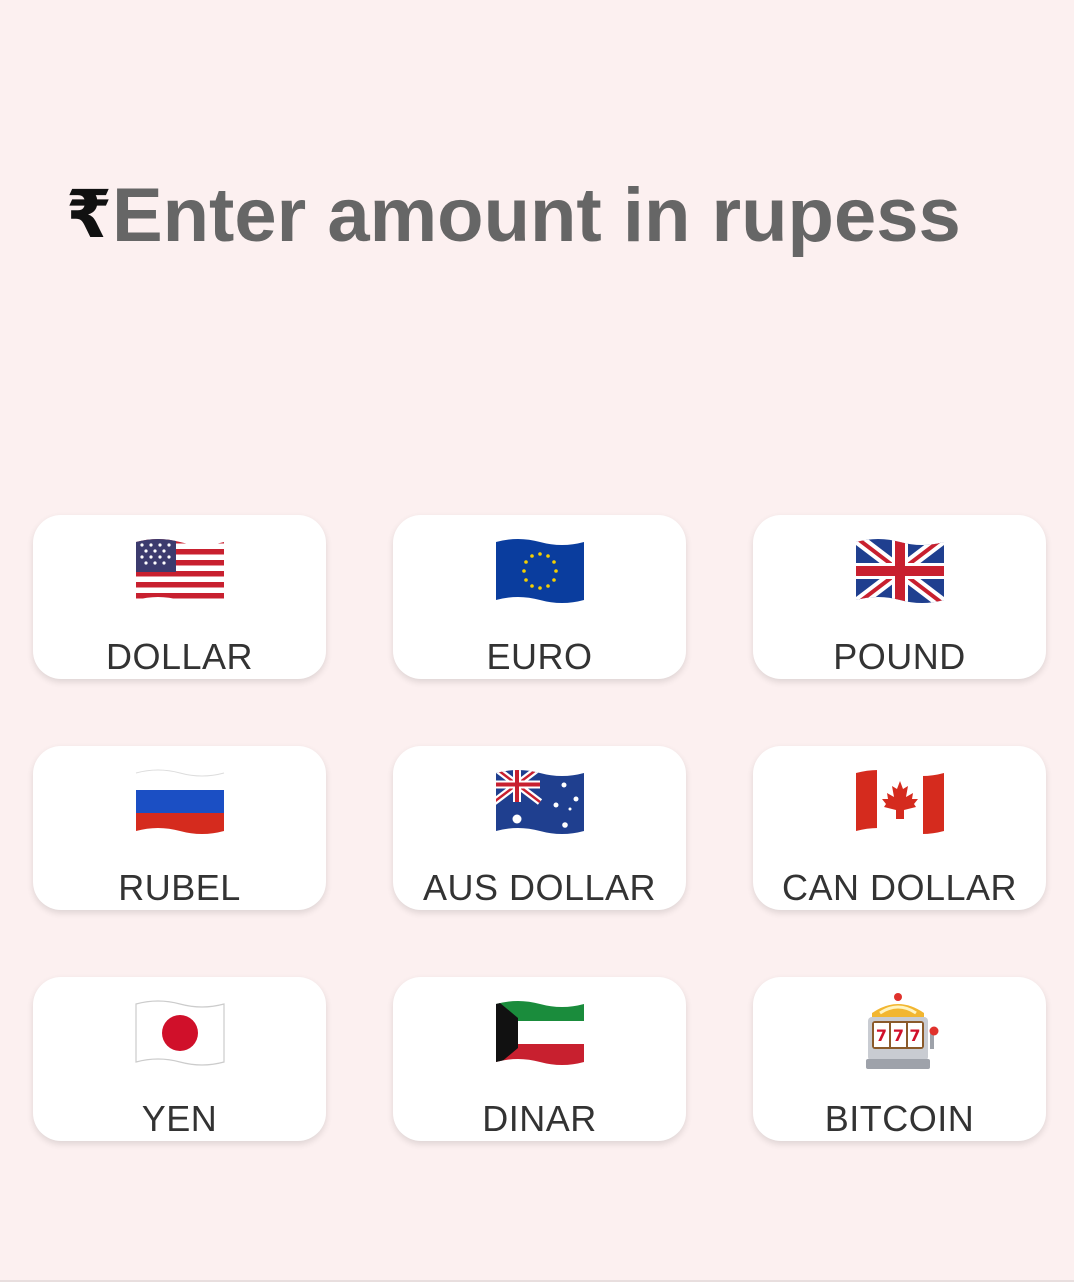  What do you see at coordinates (179, 656) in the screenshot?
I see `currency-label: DOLLAR` at bounding box center [179, 656].